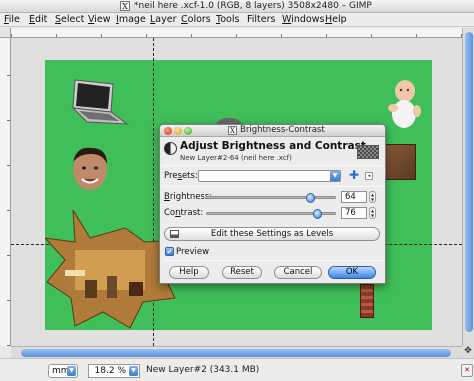 This screenshot has height=381, width=474. I want to click on tower-object, so click(367, 301).